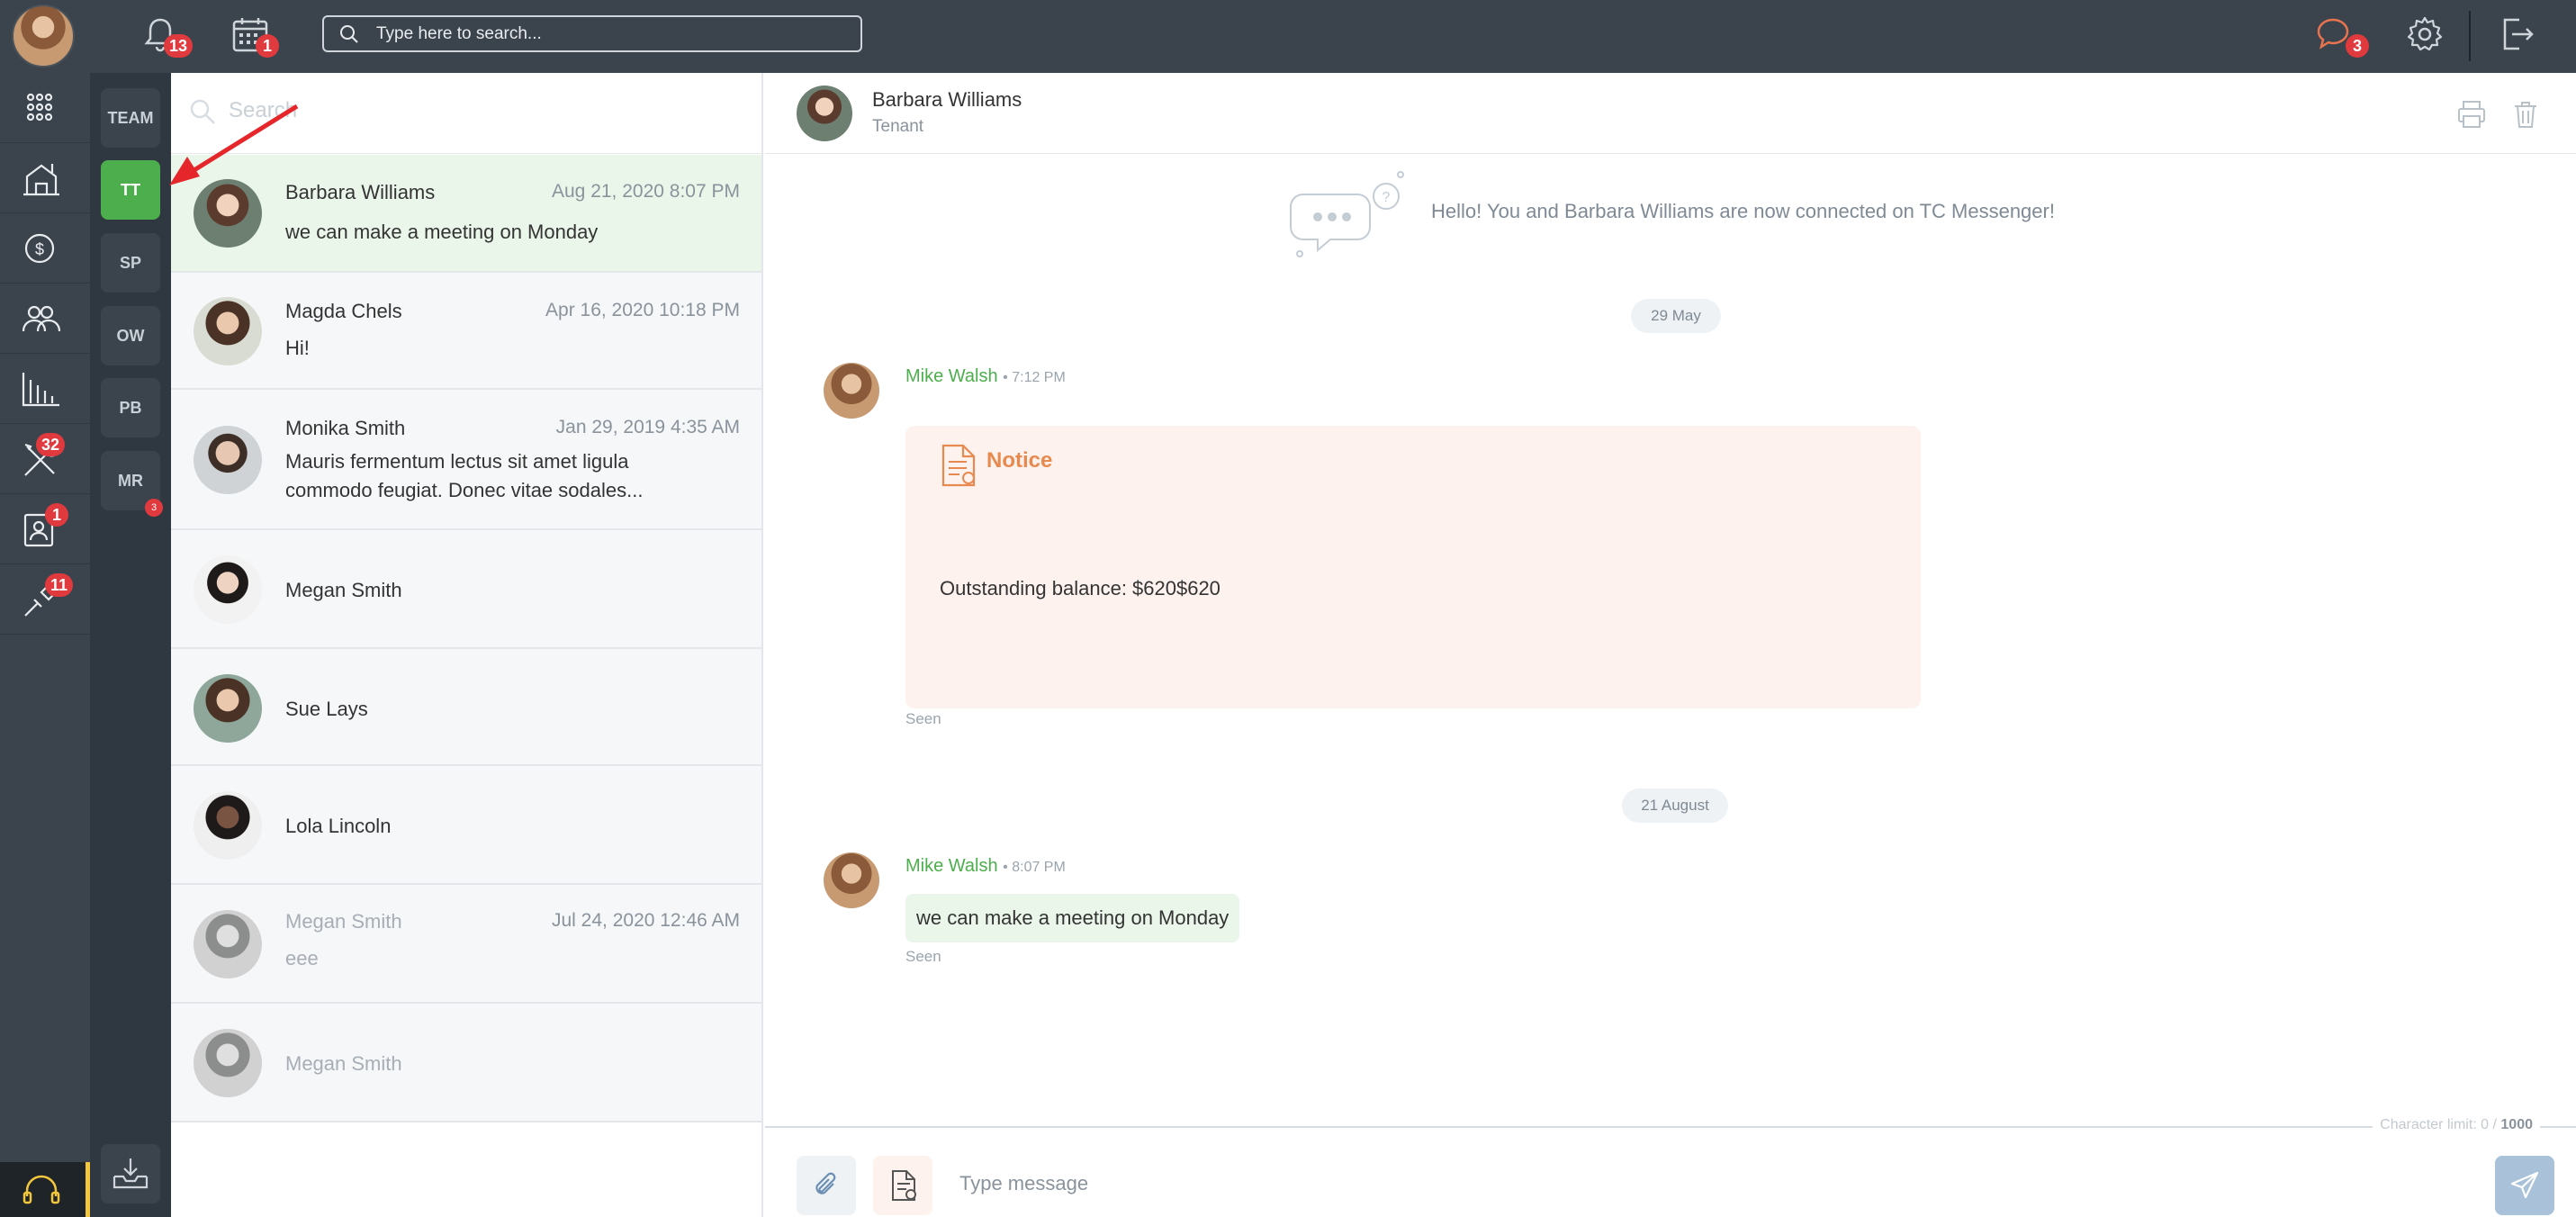  What do you see at coordinates (41, 318) in the screenshot?
I see `contacts-icon` at bounding box center [41, 318].